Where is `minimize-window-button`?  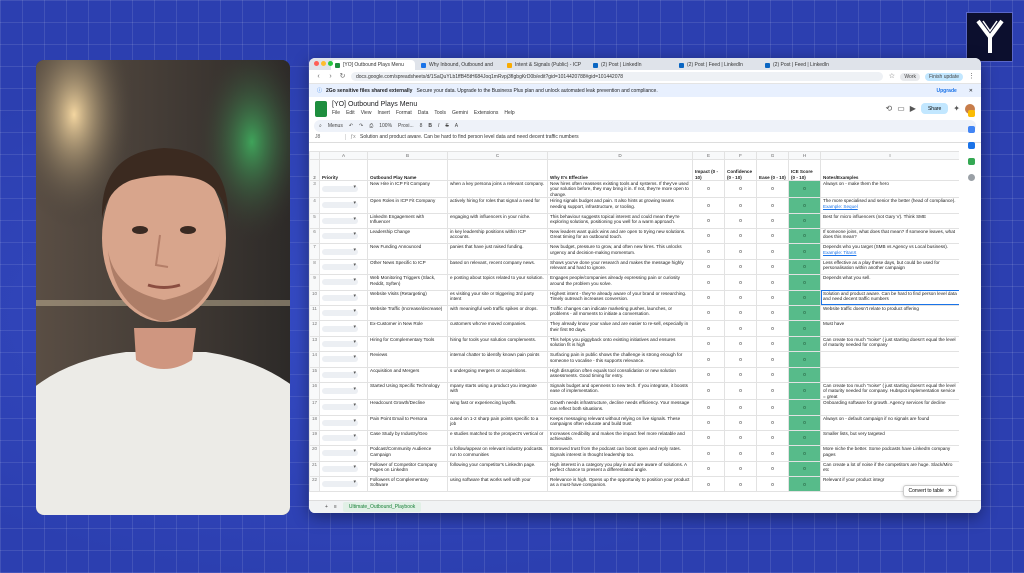
minimize-window-button is located at coordinates (323, 63).